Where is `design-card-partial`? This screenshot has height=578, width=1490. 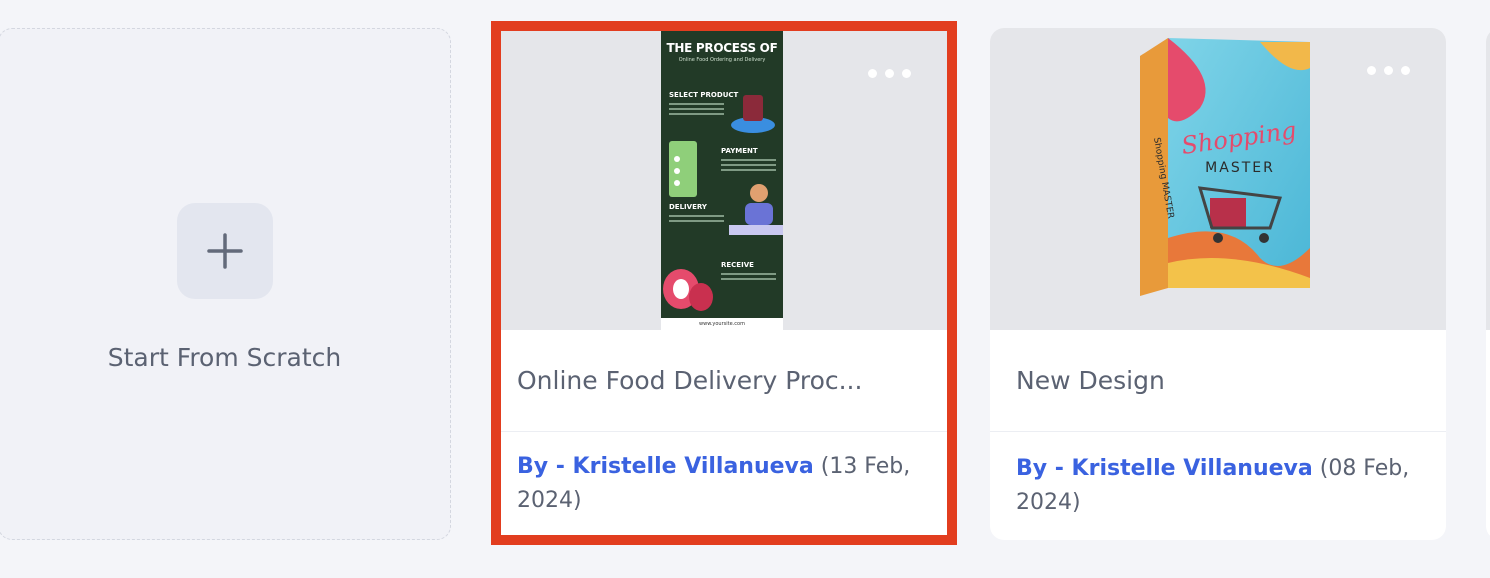
design-card-partial is located at coordinates (1488, 284).